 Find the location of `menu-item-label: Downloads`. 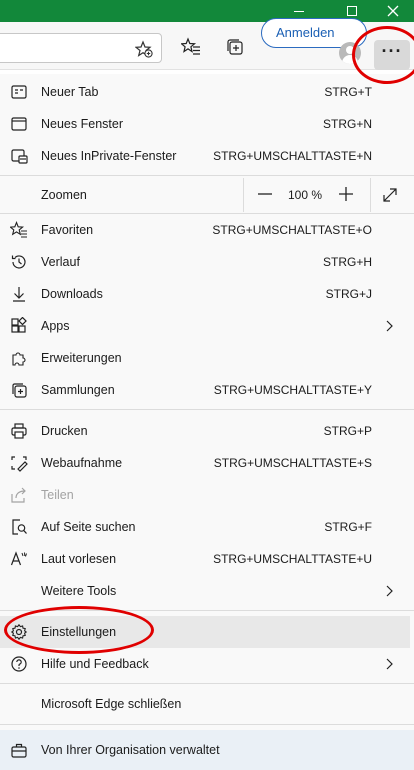

menu-item-label: Downloads is located at coordinates (72, 294).